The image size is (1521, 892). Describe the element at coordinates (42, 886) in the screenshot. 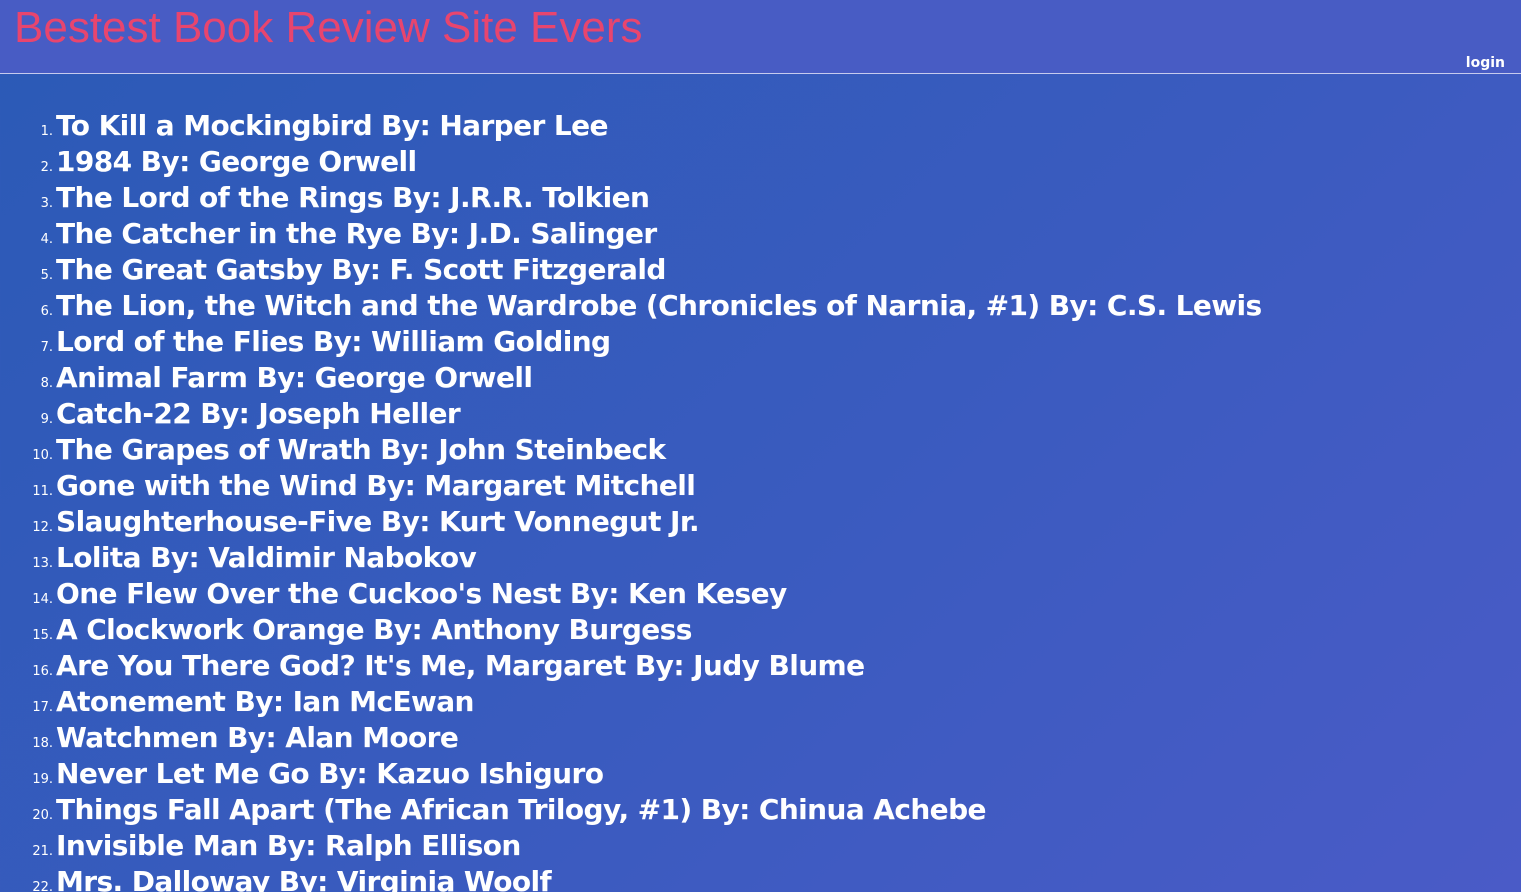

I see `book-number: 22.` at that location.